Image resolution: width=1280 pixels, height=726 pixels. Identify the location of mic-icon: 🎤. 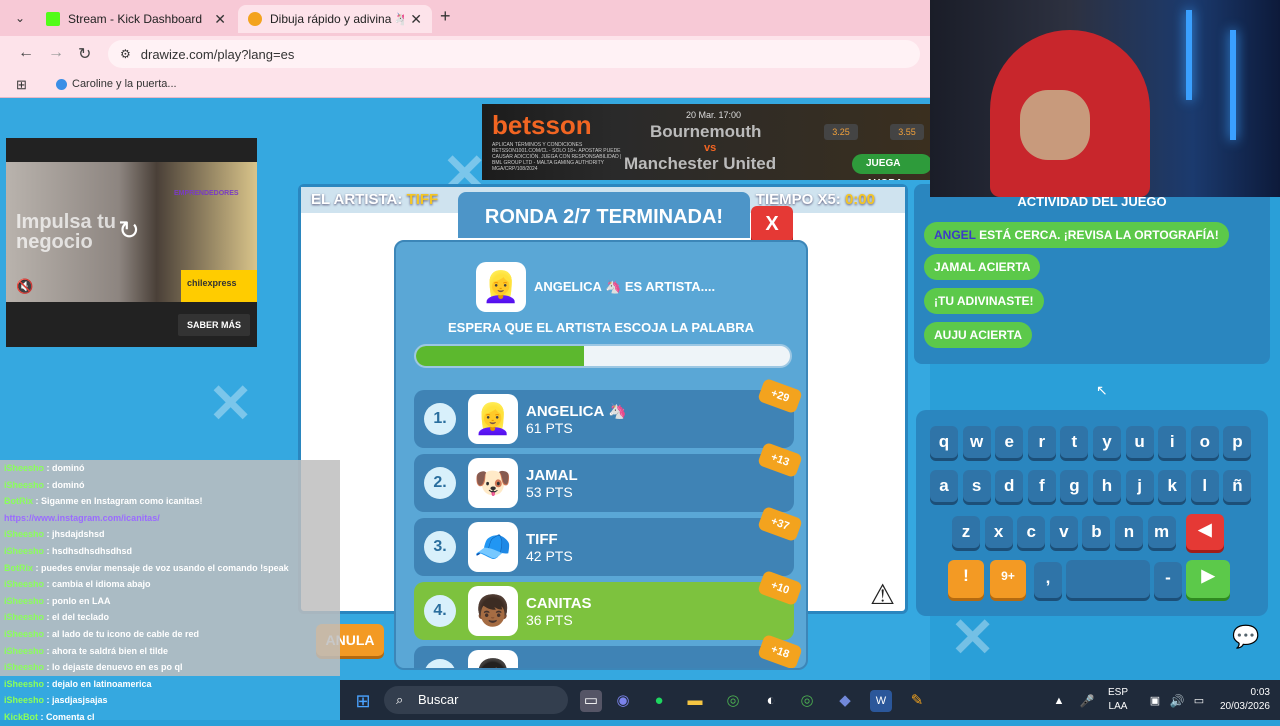
(1087, 701).